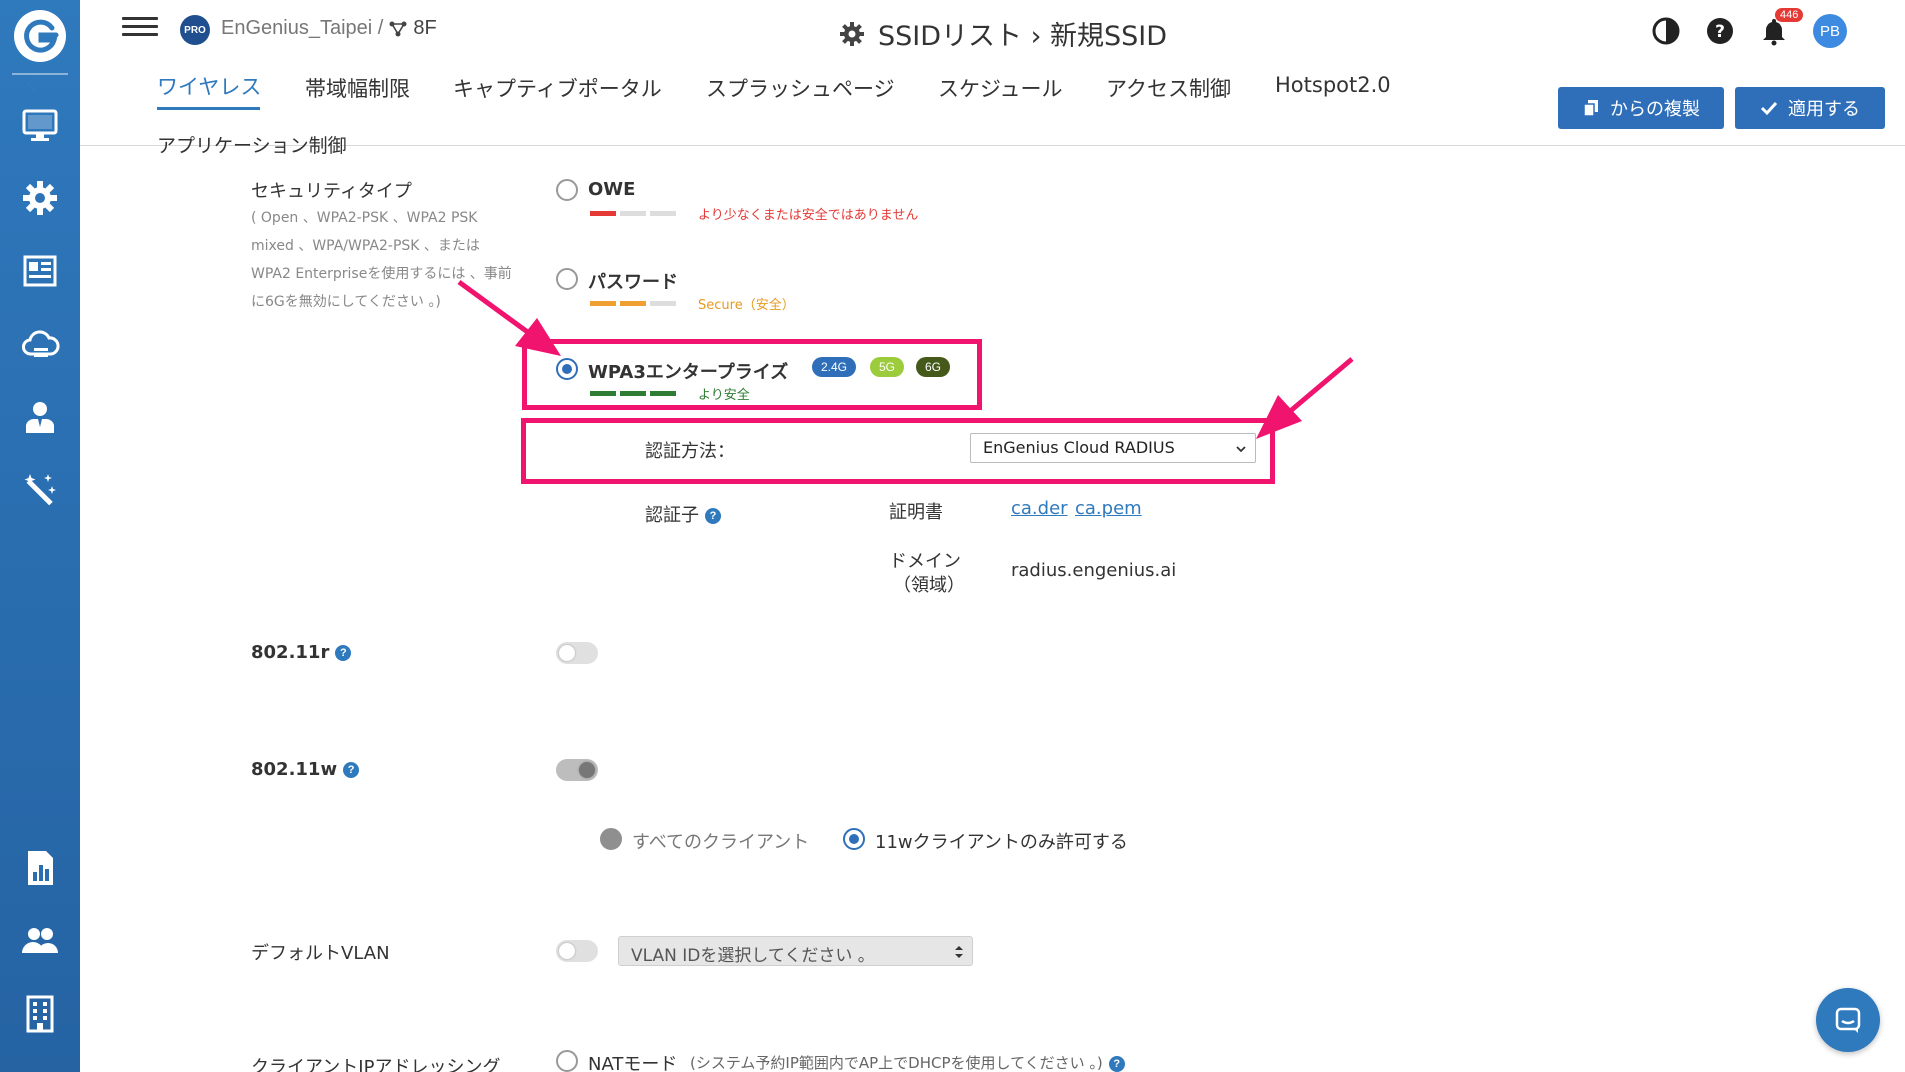 The image size is (1905, 1072). I want to click on dot11r-label-text: 802.11r, so click(290, 652).